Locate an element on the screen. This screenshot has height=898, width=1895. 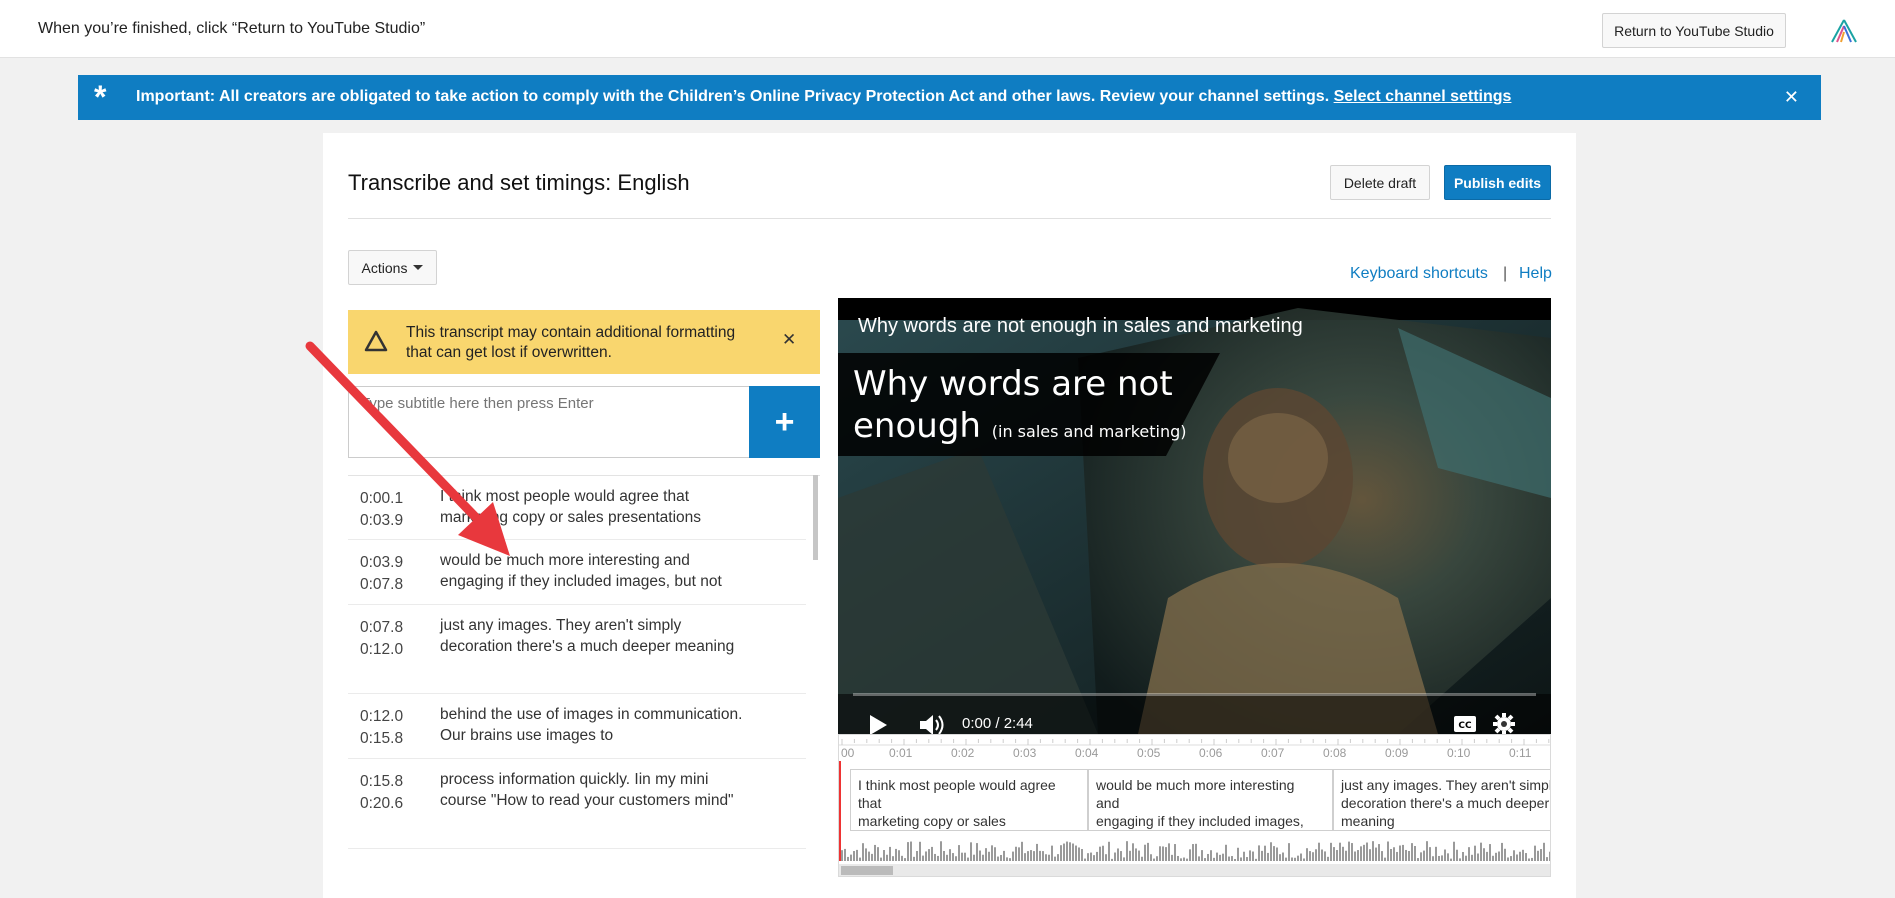
tick-label: 00 is located at coordinates (848, 753).